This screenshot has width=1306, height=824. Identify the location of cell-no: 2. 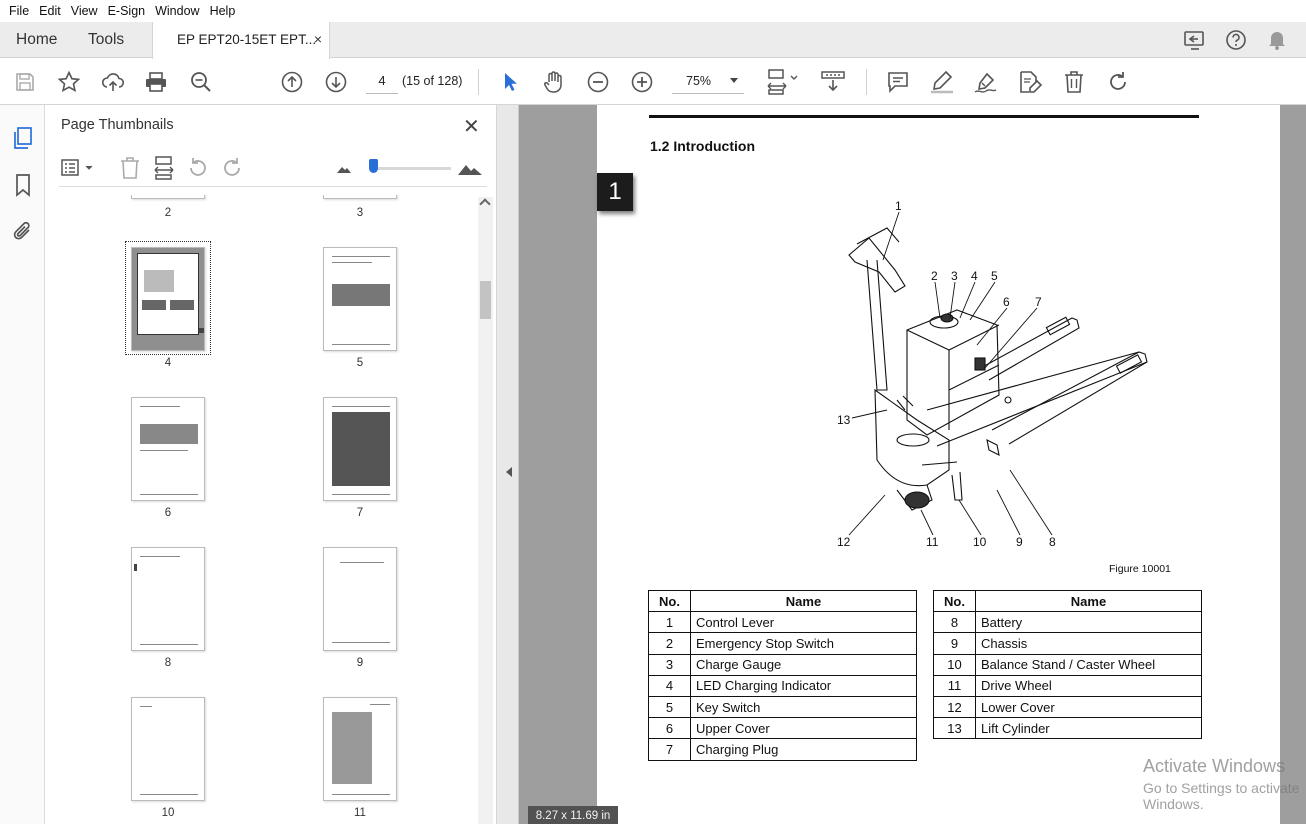
(669, 643).